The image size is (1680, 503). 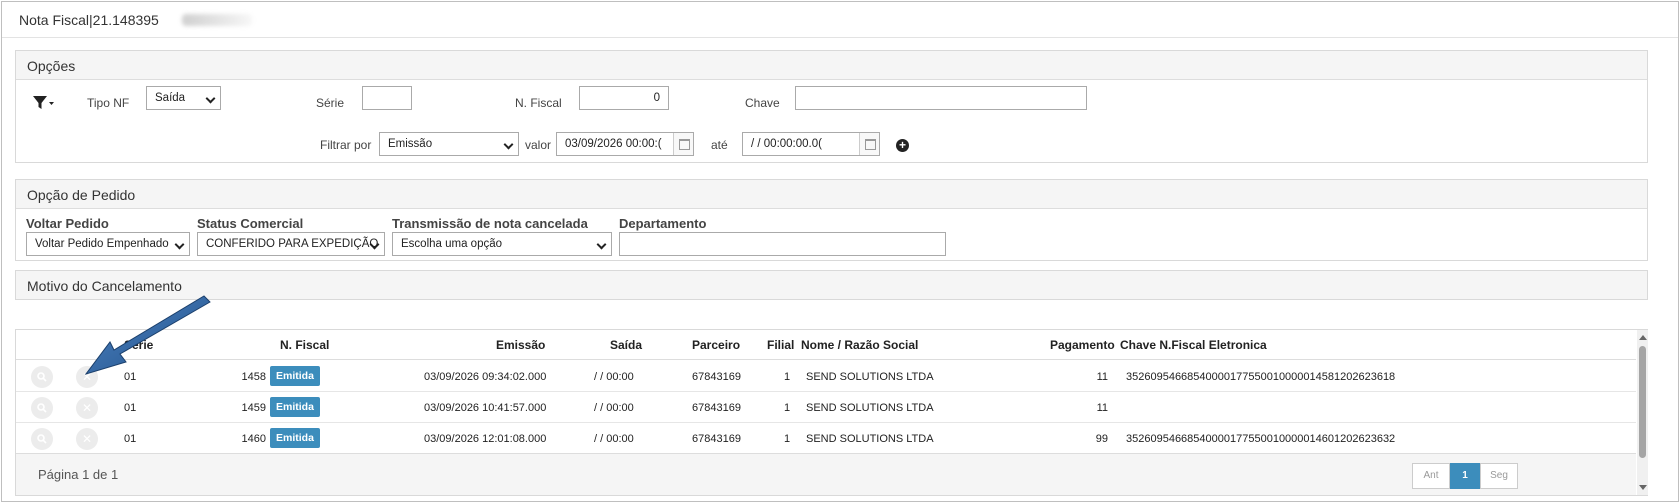 I want to click on redacted-blur, so click(x=217, y=20).